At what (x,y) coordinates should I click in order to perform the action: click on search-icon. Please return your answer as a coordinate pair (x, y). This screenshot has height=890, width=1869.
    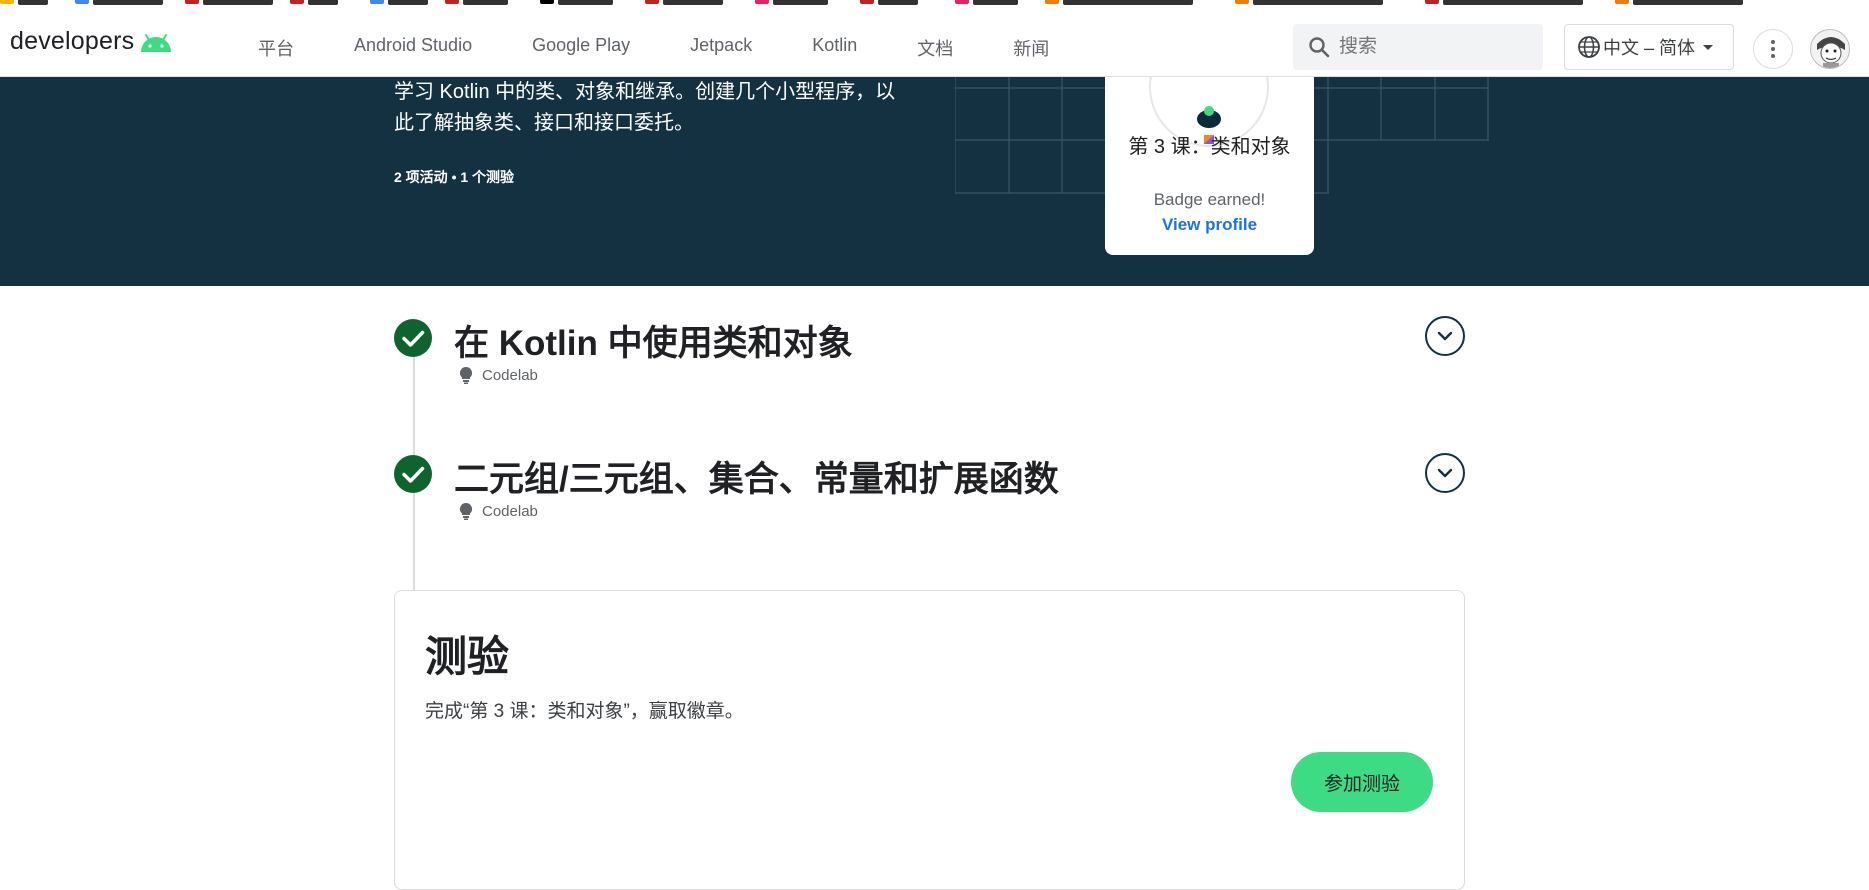
    Looking at the image, I should click on (1319, 47).